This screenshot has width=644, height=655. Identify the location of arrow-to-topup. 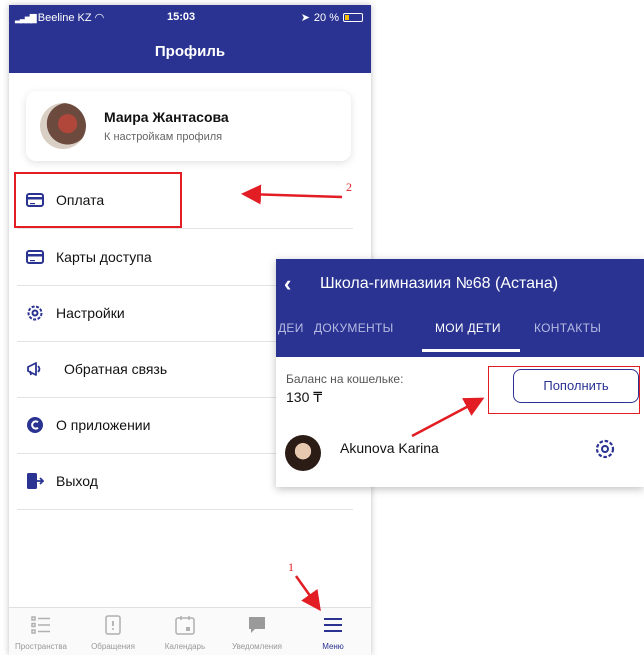
(448, 417).